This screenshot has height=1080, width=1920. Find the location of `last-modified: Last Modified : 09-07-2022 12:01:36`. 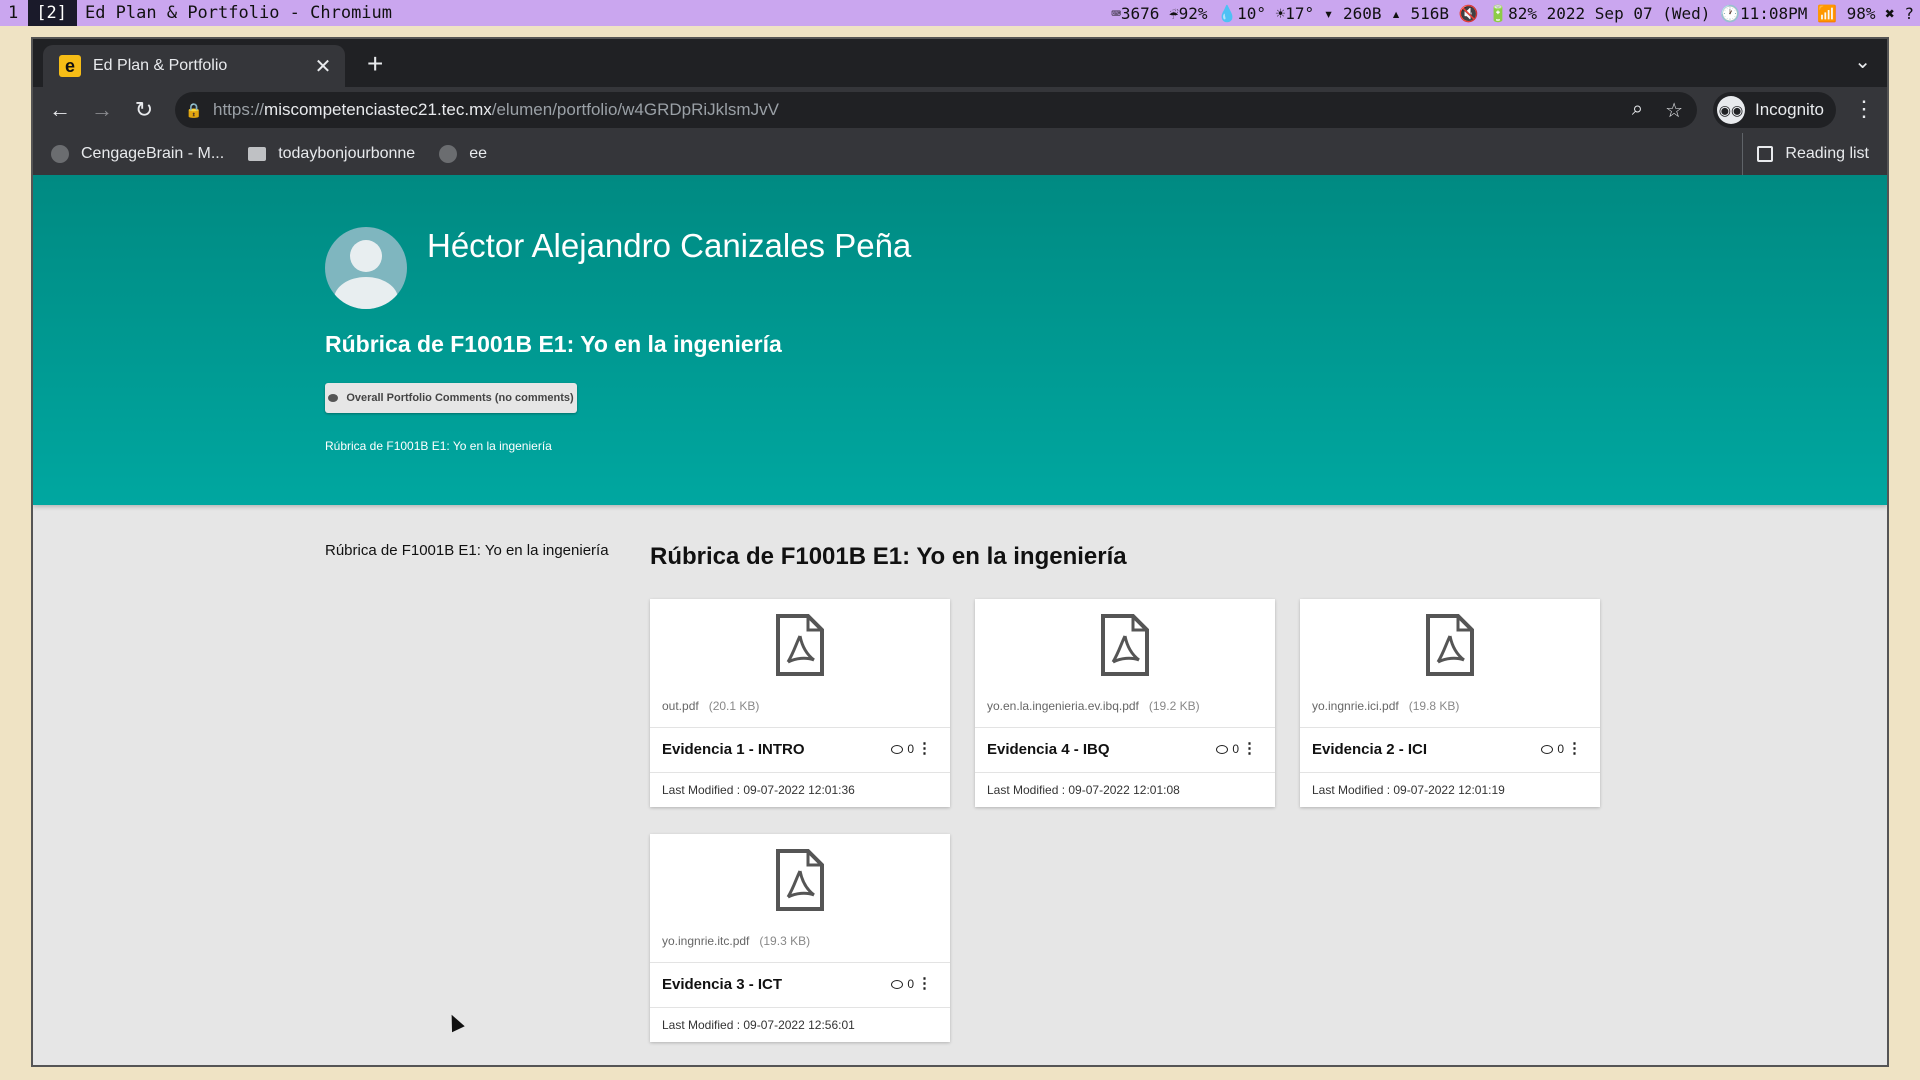

last-modified: Last Modified : 09-07-2022 12:01:36 is located at coordinates (758, 790).